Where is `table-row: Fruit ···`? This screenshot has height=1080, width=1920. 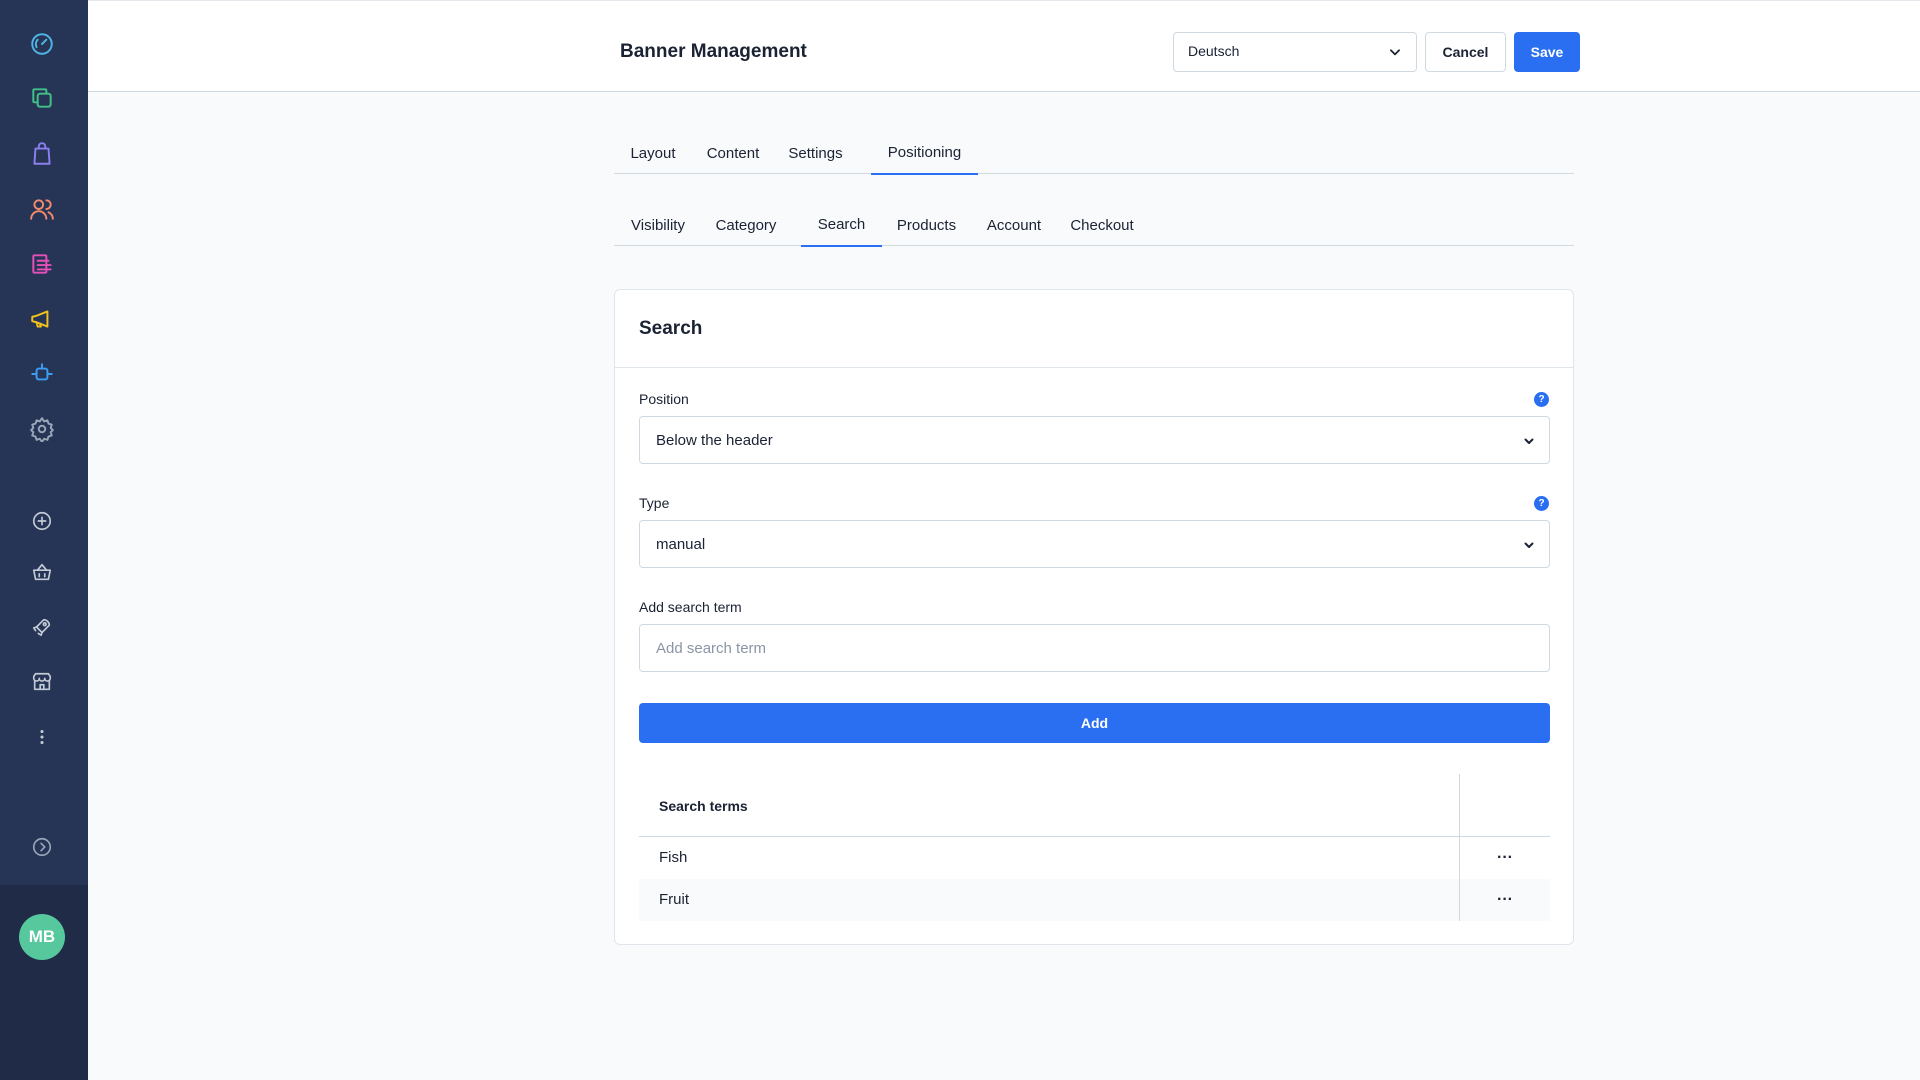
table-row: Fruit ··· is located at coordinates (1094, 900).